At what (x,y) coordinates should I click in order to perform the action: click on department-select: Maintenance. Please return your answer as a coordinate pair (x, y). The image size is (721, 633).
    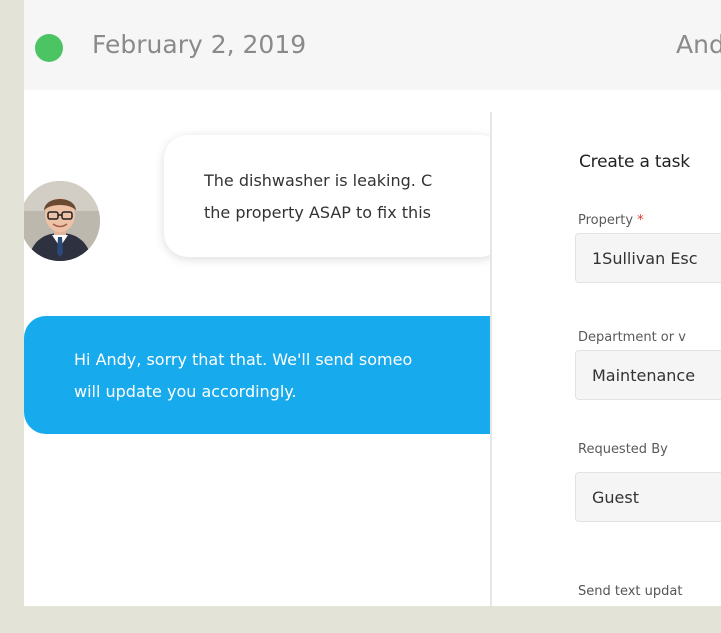
    Looking at the image, I should click on (648, 375).